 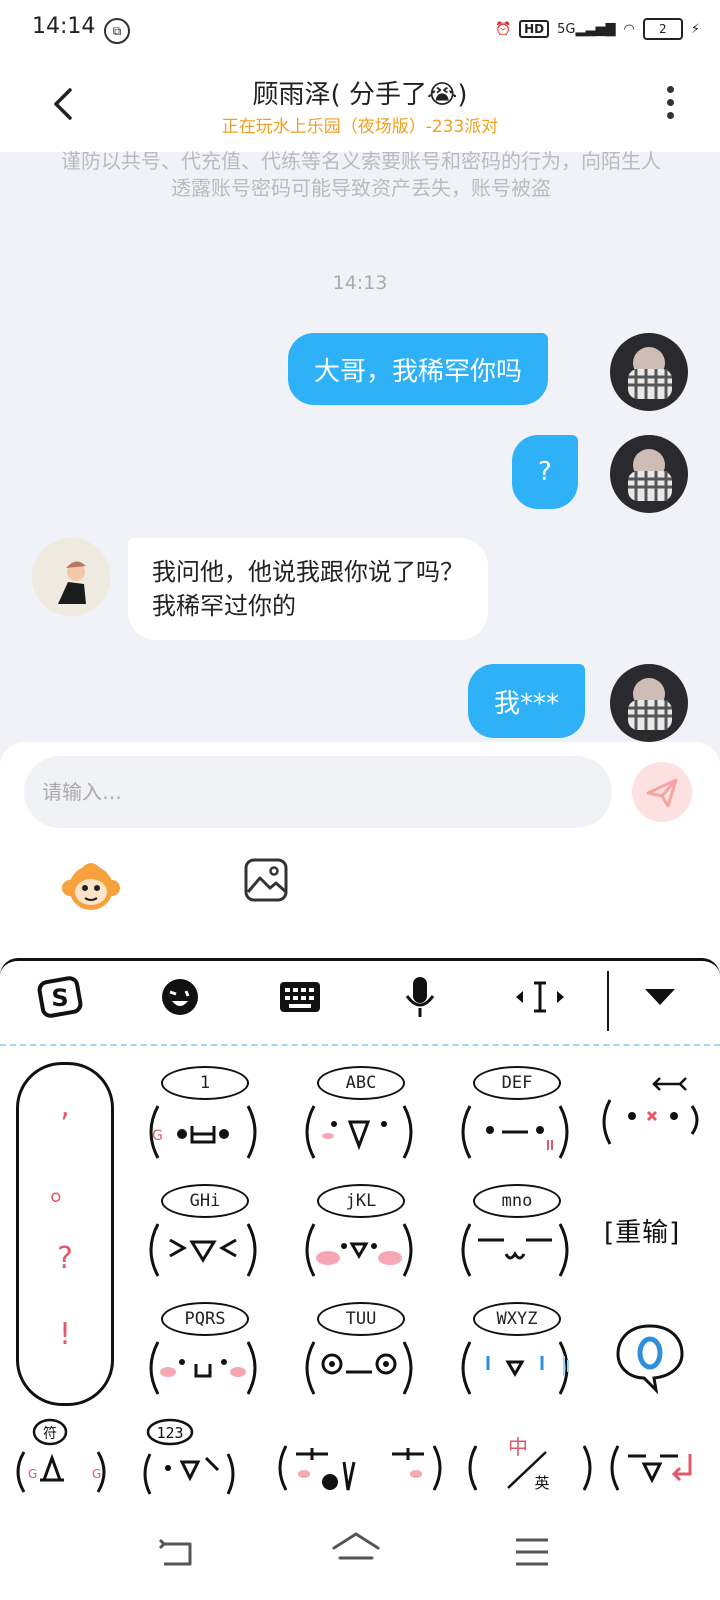 What do you see at coordinates (360, 95) in the screenshot?
I see `chat-title: 顾雨泽( 分手了😭)` at bounding box center [360, 95].